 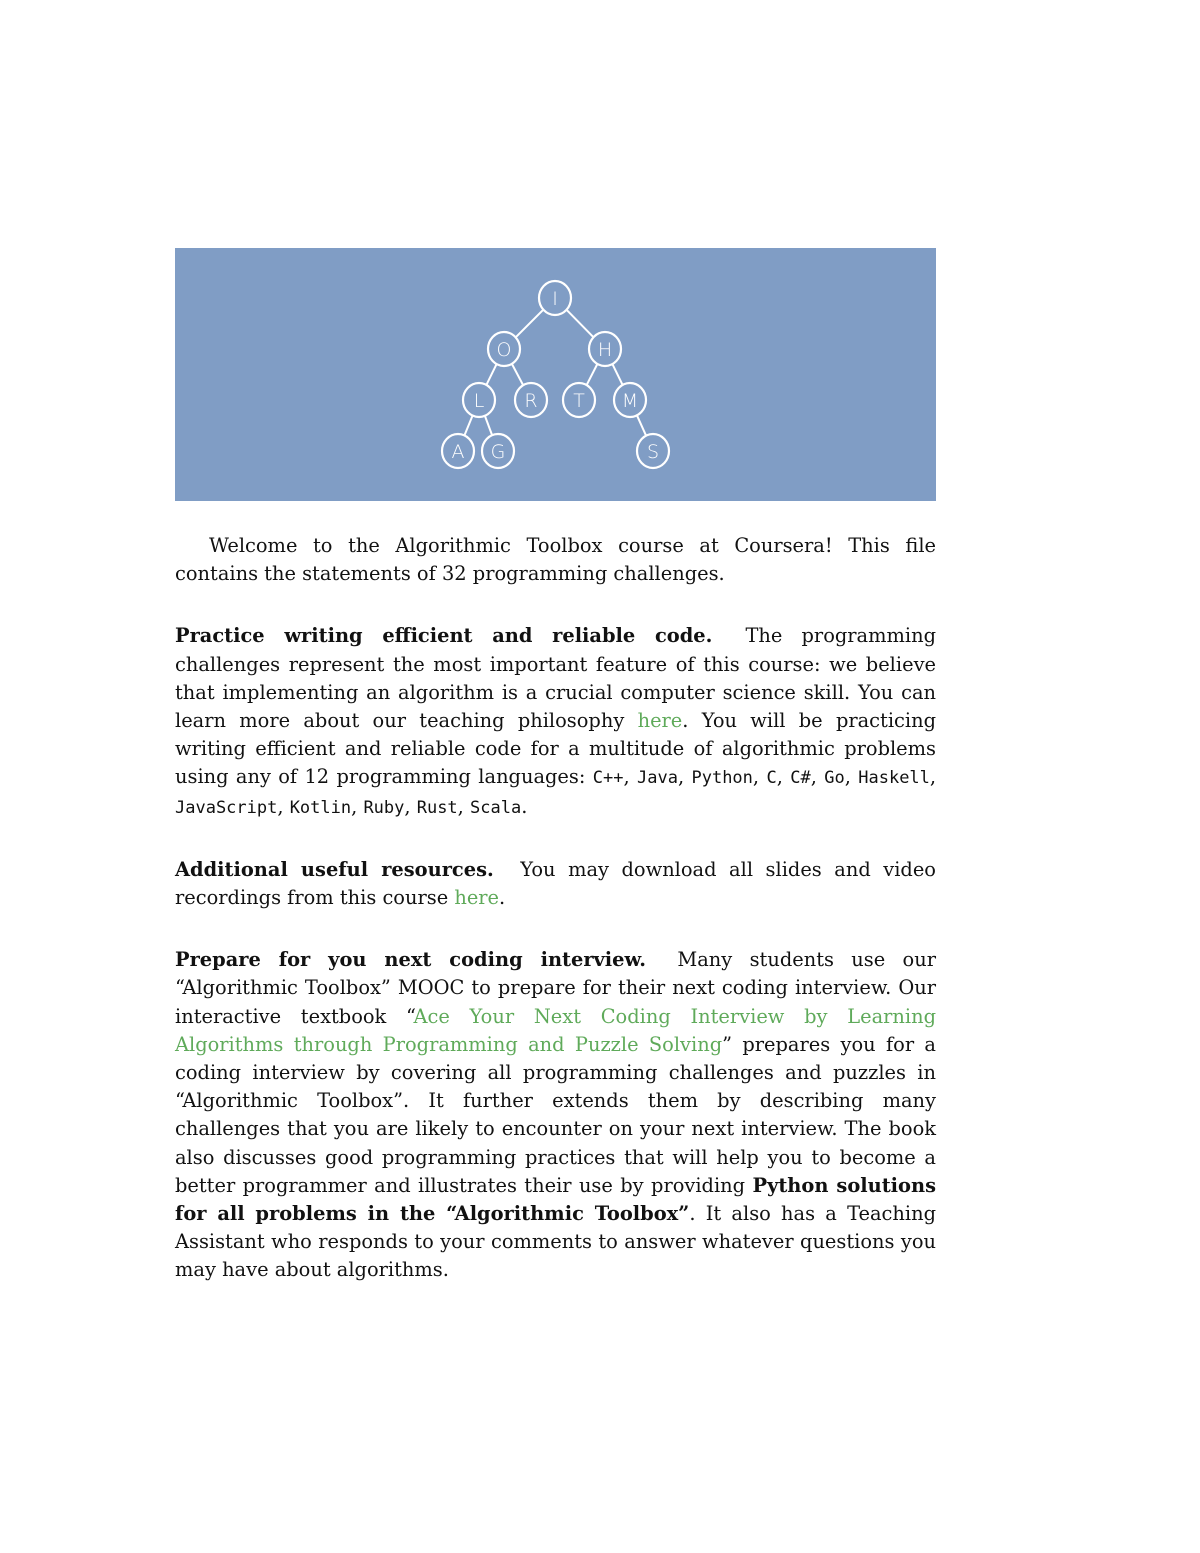 I want to click on tree-node: M, so click(x=630, y=400).